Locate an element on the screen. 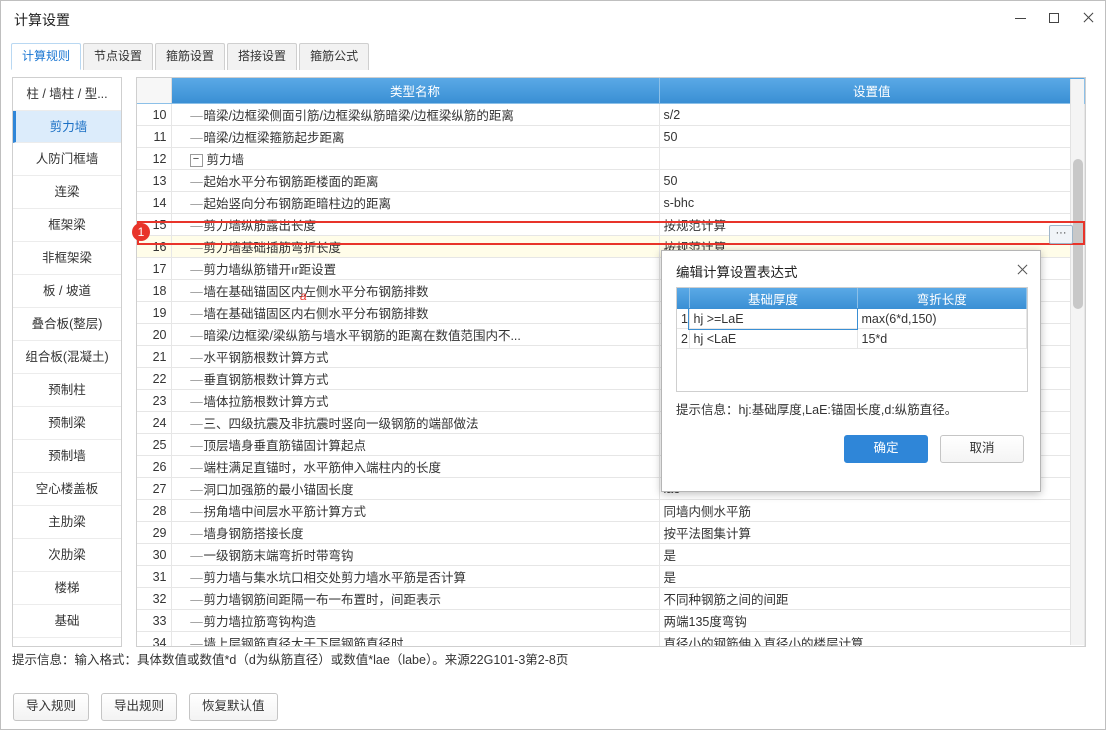 This screenshot has width=1106, height=730. row-index: 23 is located at coordinates (154, 400).